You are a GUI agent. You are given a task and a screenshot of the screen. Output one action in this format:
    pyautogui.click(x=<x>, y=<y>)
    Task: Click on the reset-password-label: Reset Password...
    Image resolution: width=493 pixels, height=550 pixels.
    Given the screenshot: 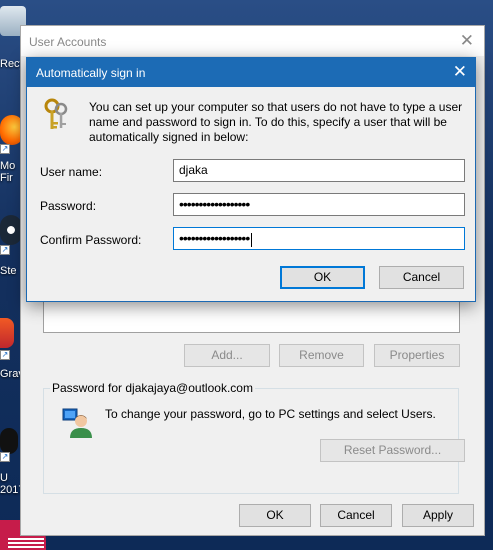 What is the action you would take?
    pyautogui.click(x=392, y=450)
    